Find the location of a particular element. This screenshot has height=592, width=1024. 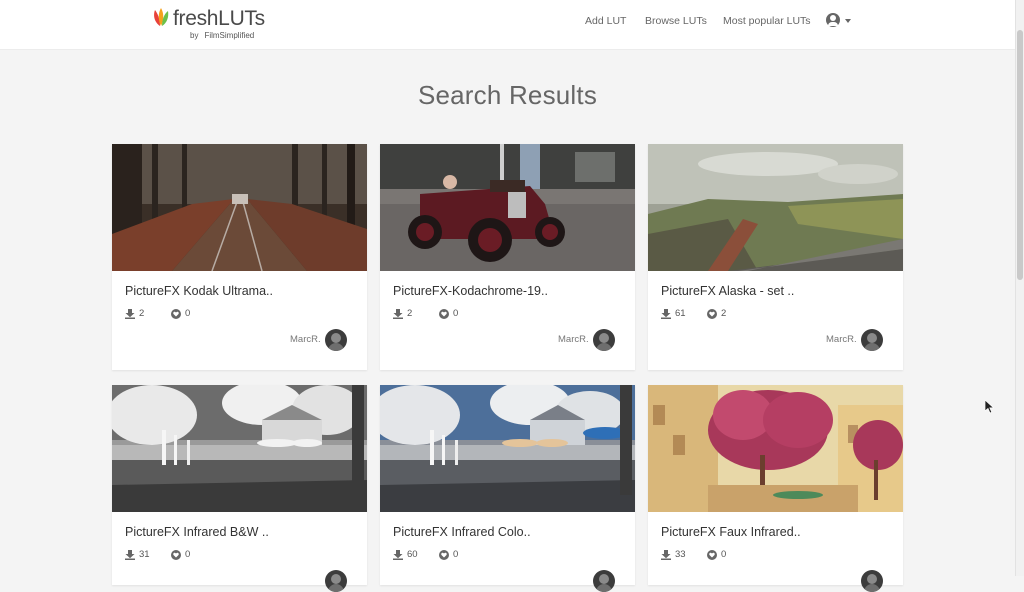

nav-add-lut: Add LUT is located at coordinates (605, 21).